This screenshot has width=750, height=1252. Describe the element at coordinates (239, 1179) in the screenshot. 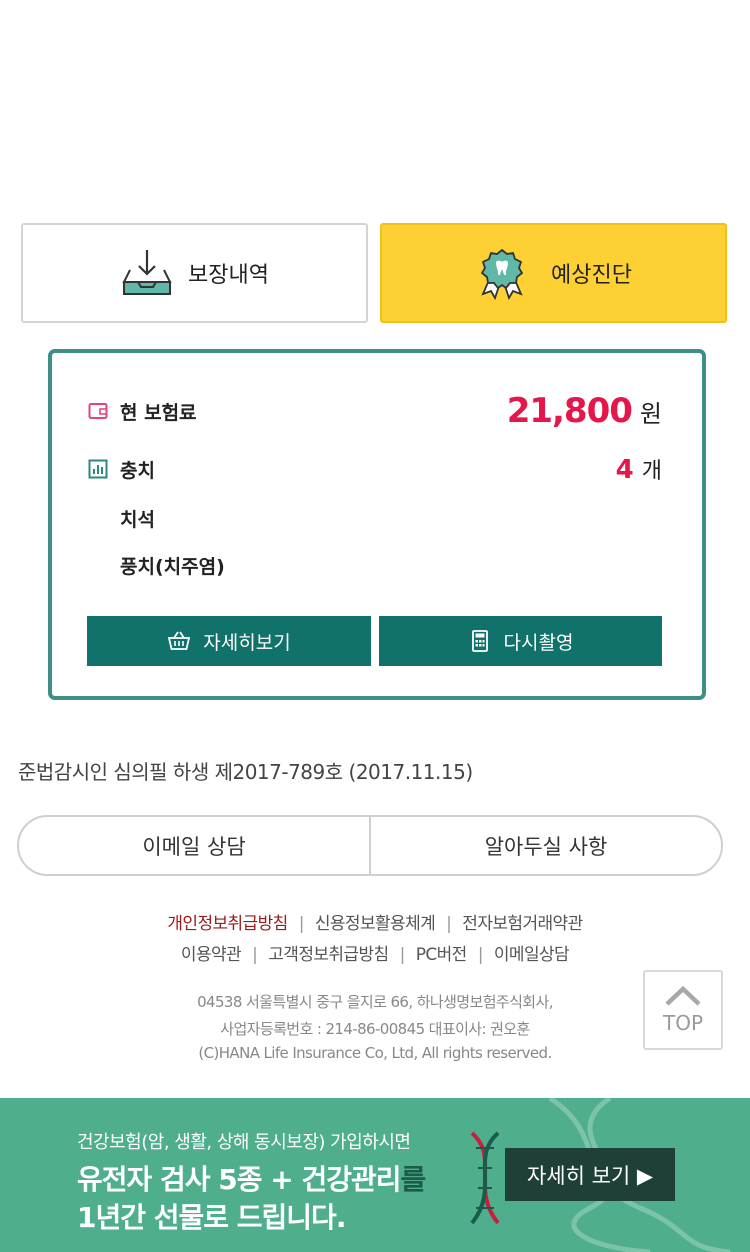

I see `banner-line-2-main: 유전자 검사 5종 + 건강관리` at that location.